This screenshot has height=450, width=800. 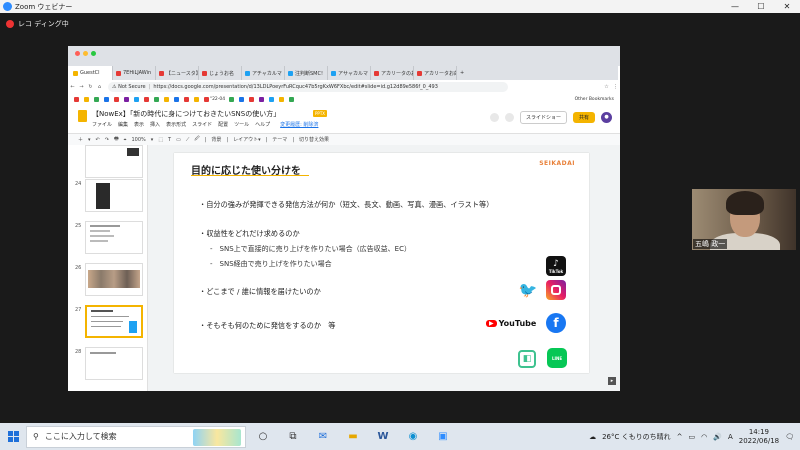 What do you see at coordinates (98, 140) in the screenshot?
I see `toolbar-item: ↶` at bounding box center [98, 140].